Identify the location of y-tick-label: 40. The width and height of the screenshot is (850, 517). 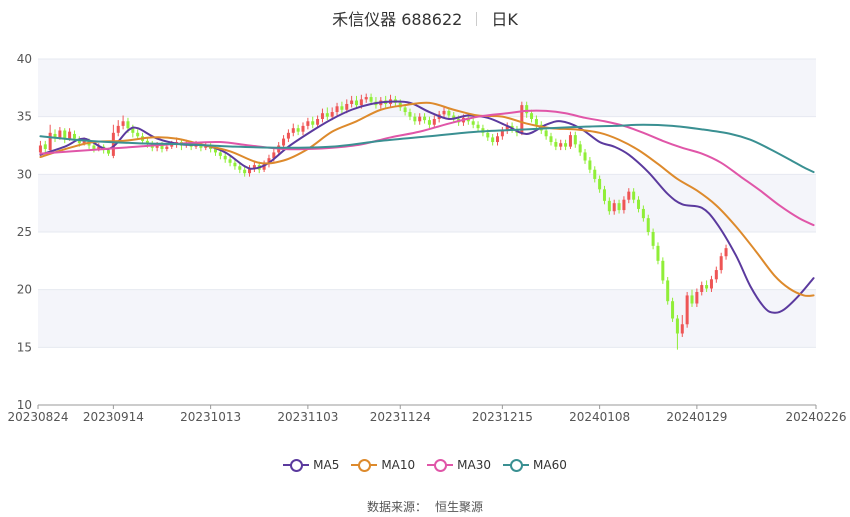
(24, 59).